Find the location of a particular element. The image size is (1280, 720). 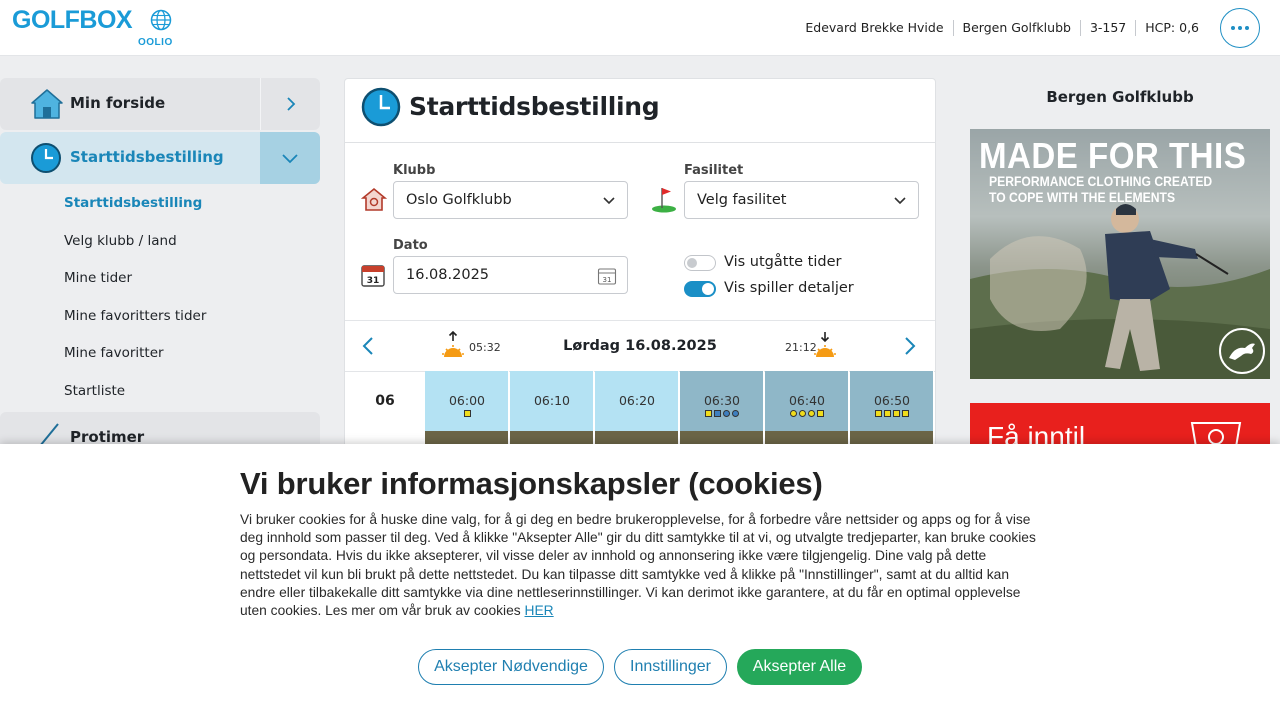

clubhouse-icon is located at coordinates (374, 199).